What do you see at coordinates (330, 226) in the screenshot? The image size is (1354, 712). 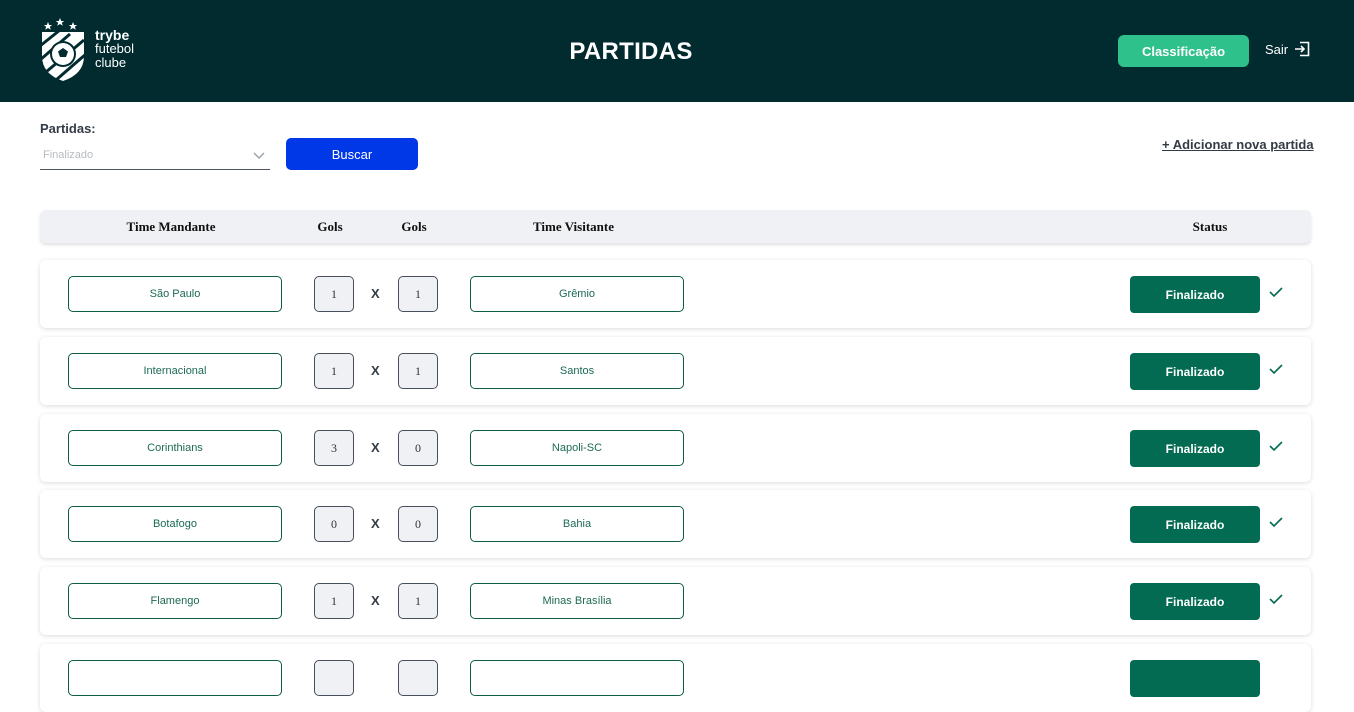 I see `column-home-goals: Gols` at bounding box center [330, 226].